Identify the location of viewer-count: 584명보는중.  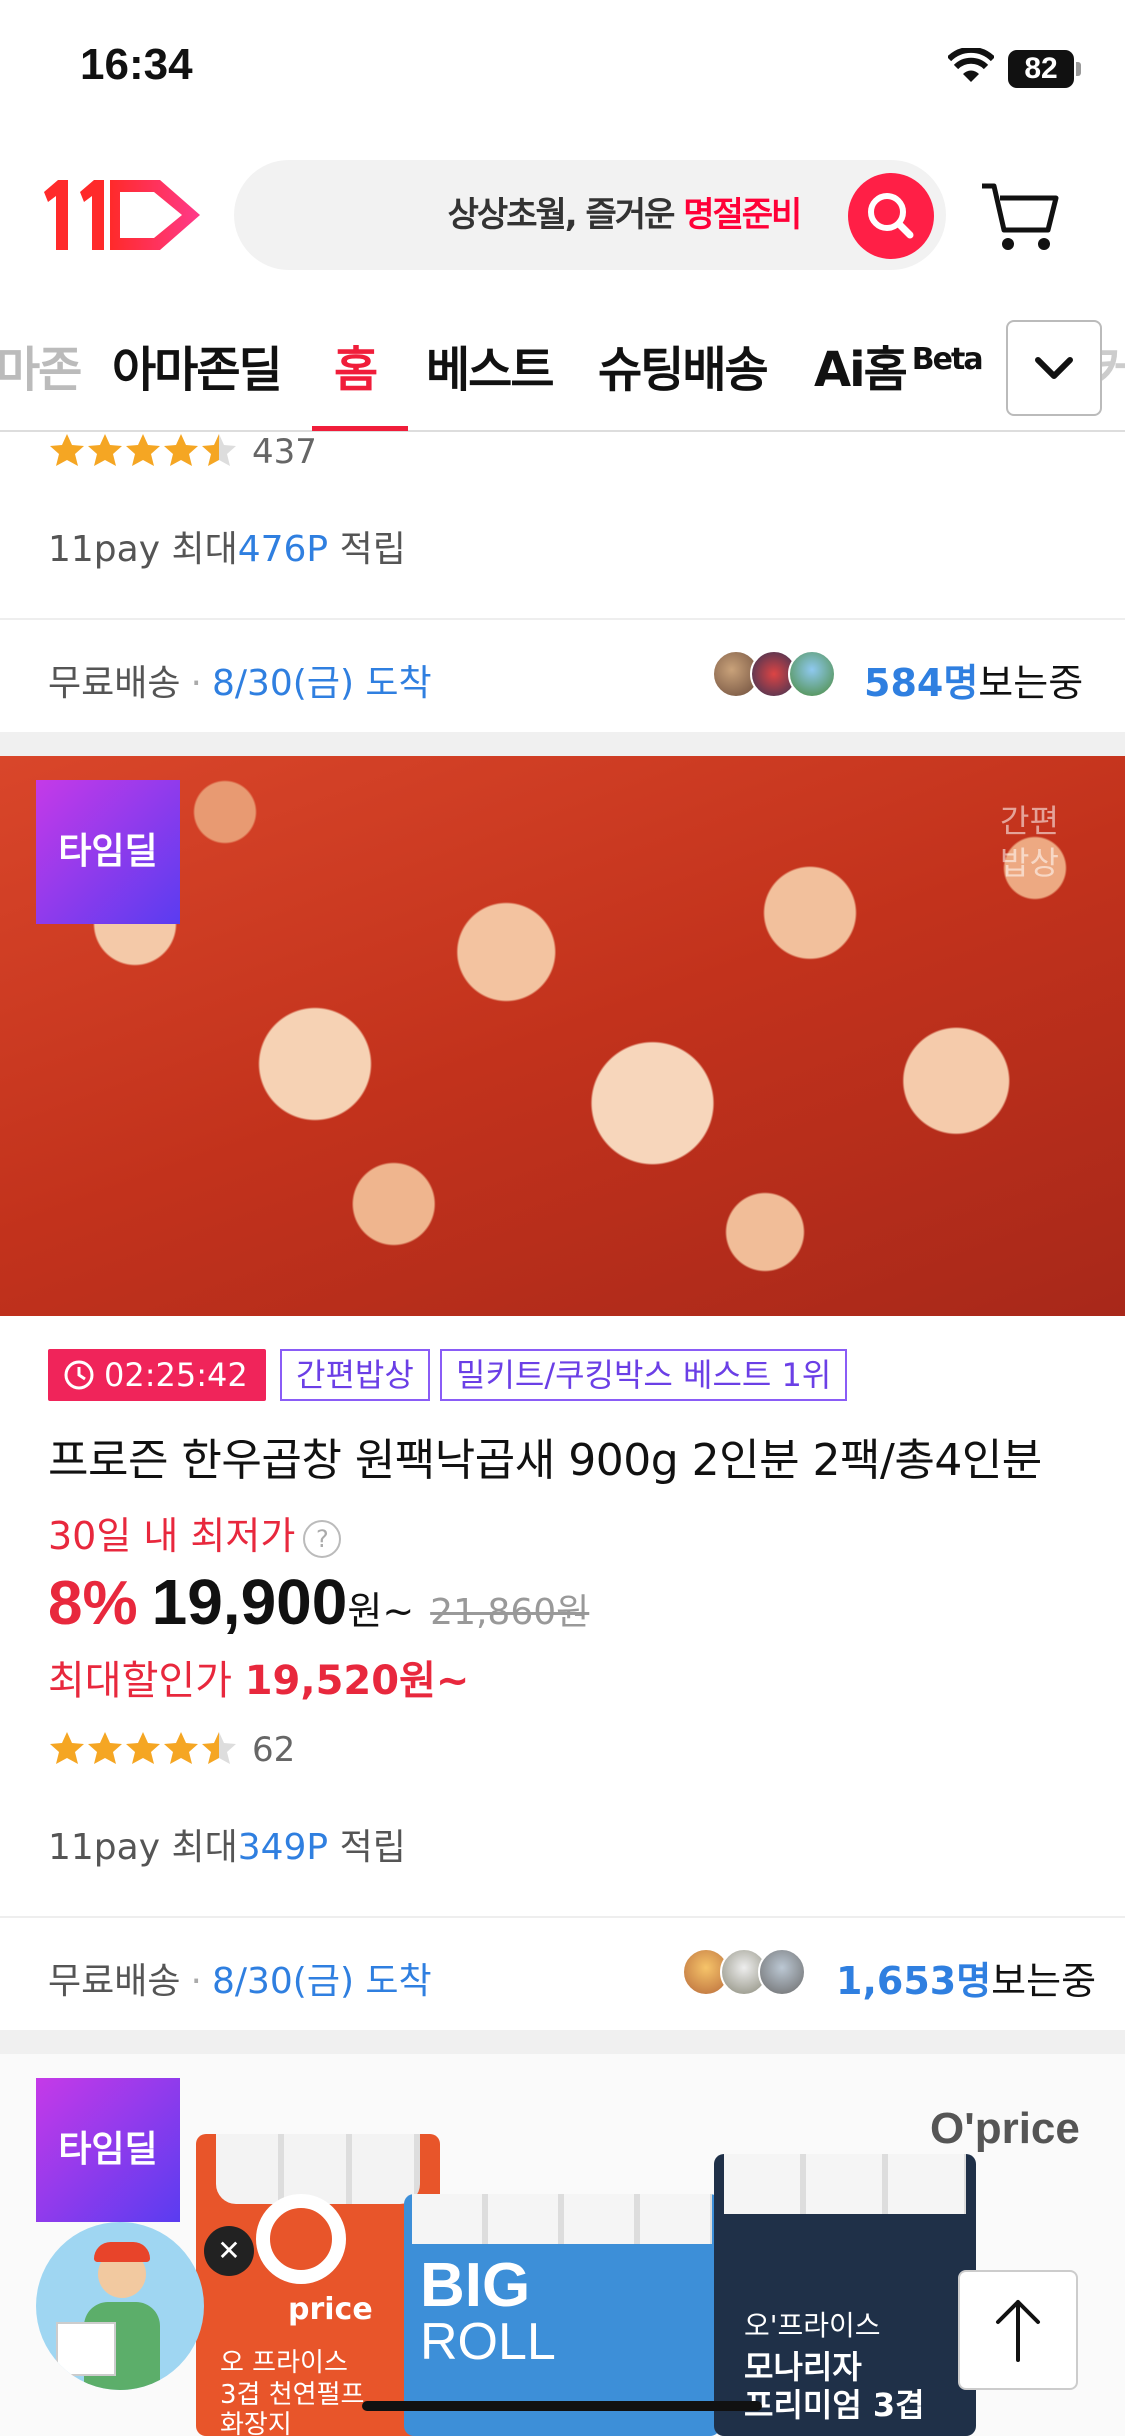
(974, 683).